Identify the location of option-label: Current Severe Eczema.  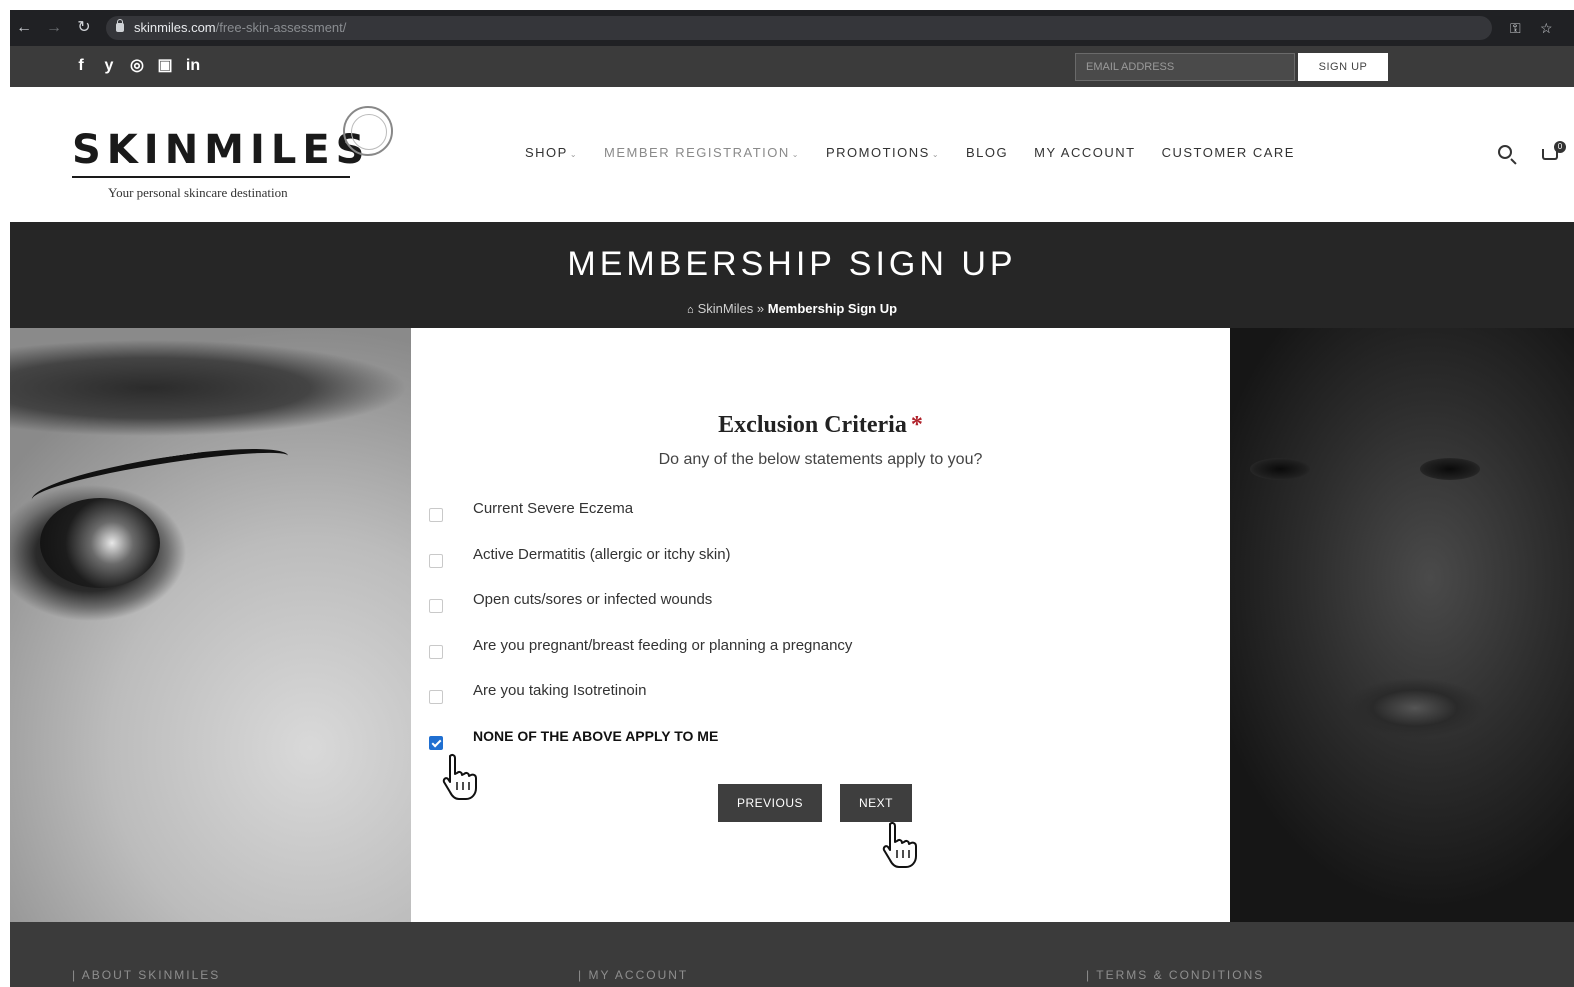
(553, 508).